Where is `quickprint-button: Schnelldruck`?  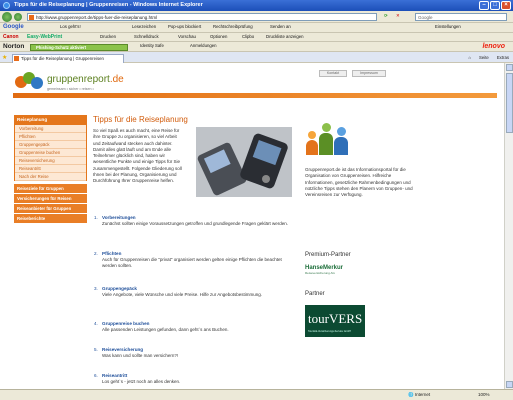
quickprint-button: Schnelldruck is located at coordinates (146, 37).